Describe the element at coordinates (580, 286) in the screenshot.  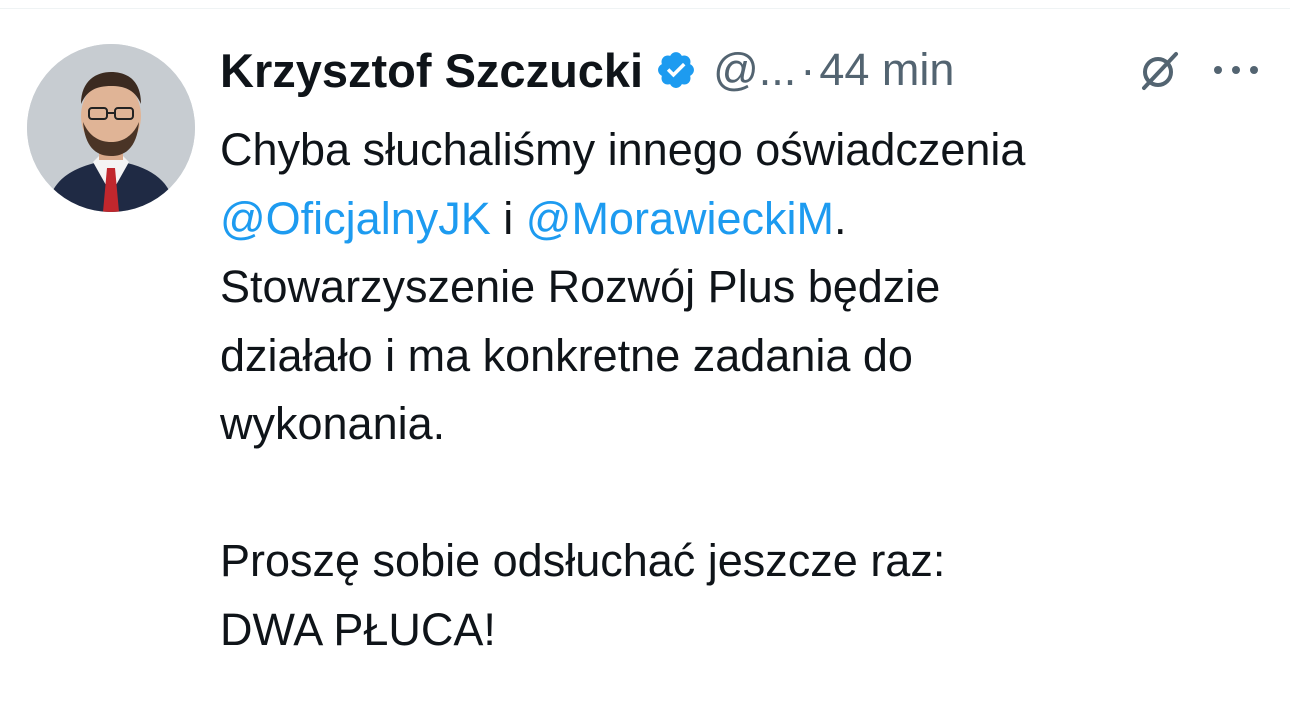
I see `tweet-line: Stowarzyszenie Rozwój Plus będzie` at that location.